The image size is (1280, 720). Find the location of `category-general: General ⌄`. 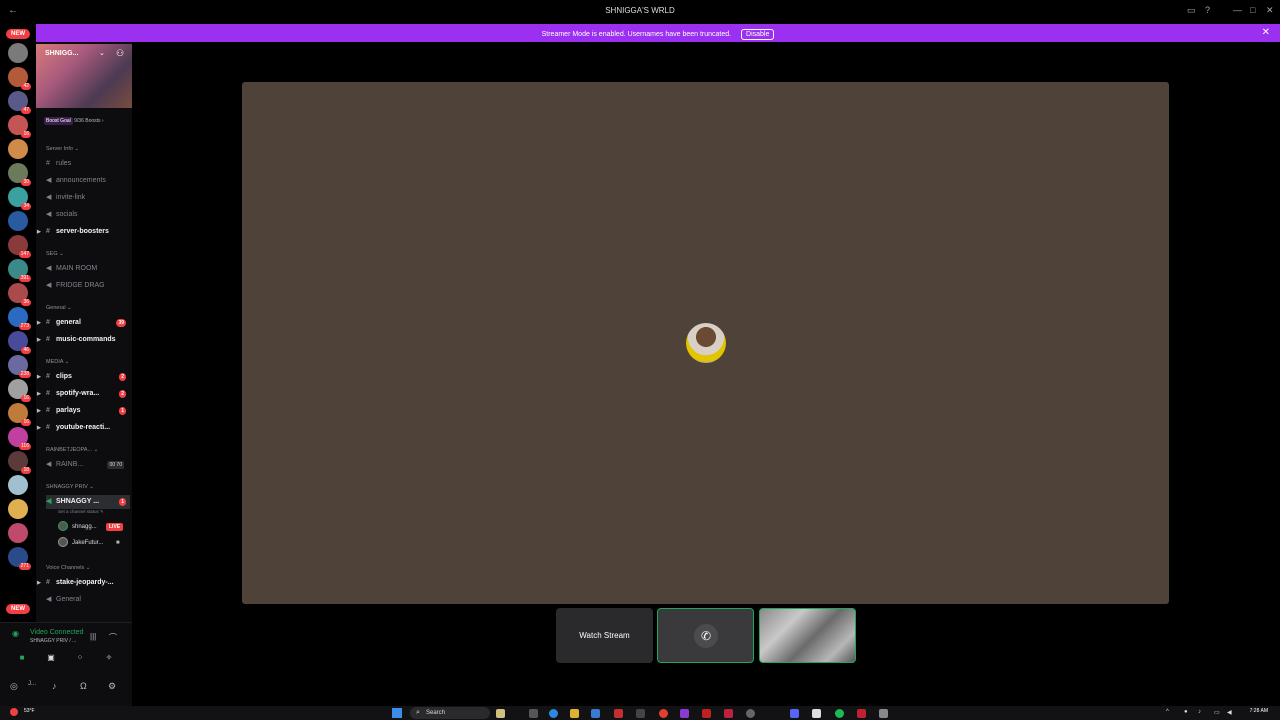

category-general: General ⌄ is located at coordinates (59, 308).